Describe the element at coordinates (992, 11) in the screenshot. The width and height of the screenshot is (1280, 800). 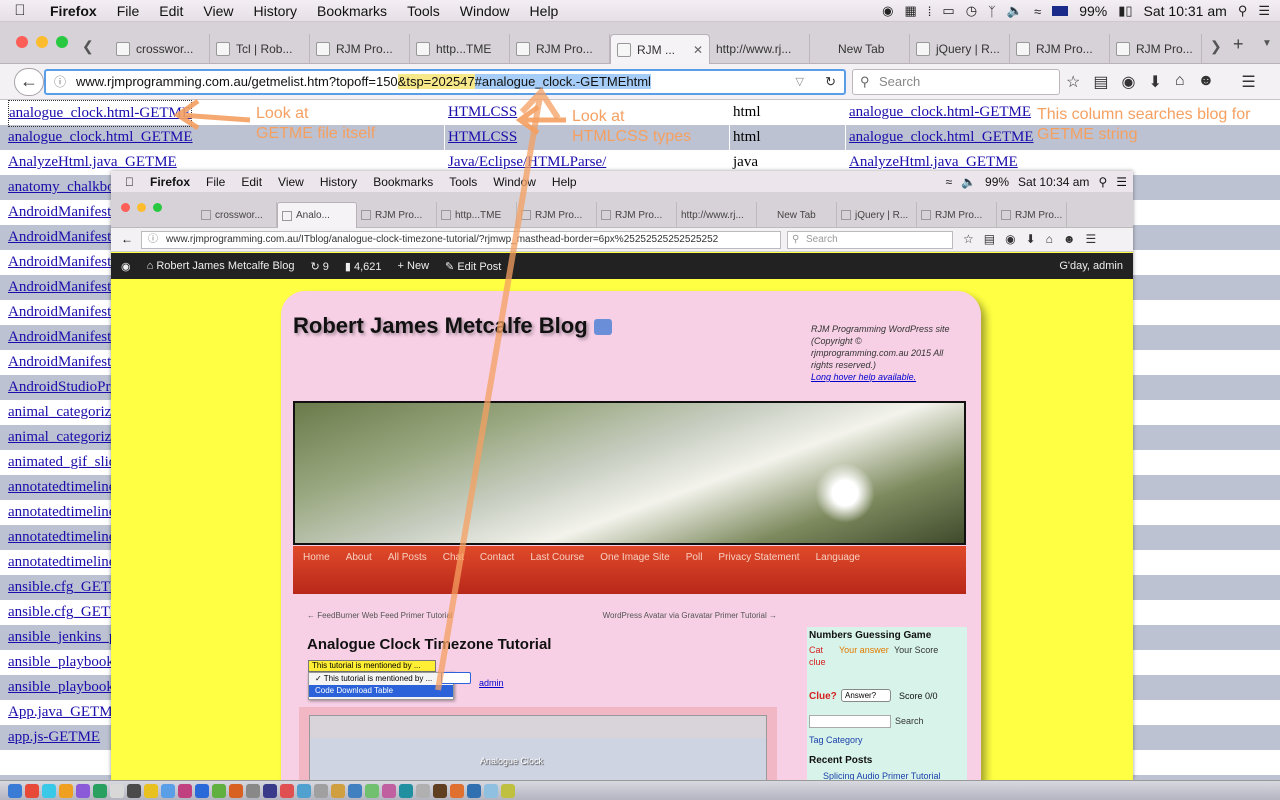
I see `bluetooth-icon: ᛉ` at that location.